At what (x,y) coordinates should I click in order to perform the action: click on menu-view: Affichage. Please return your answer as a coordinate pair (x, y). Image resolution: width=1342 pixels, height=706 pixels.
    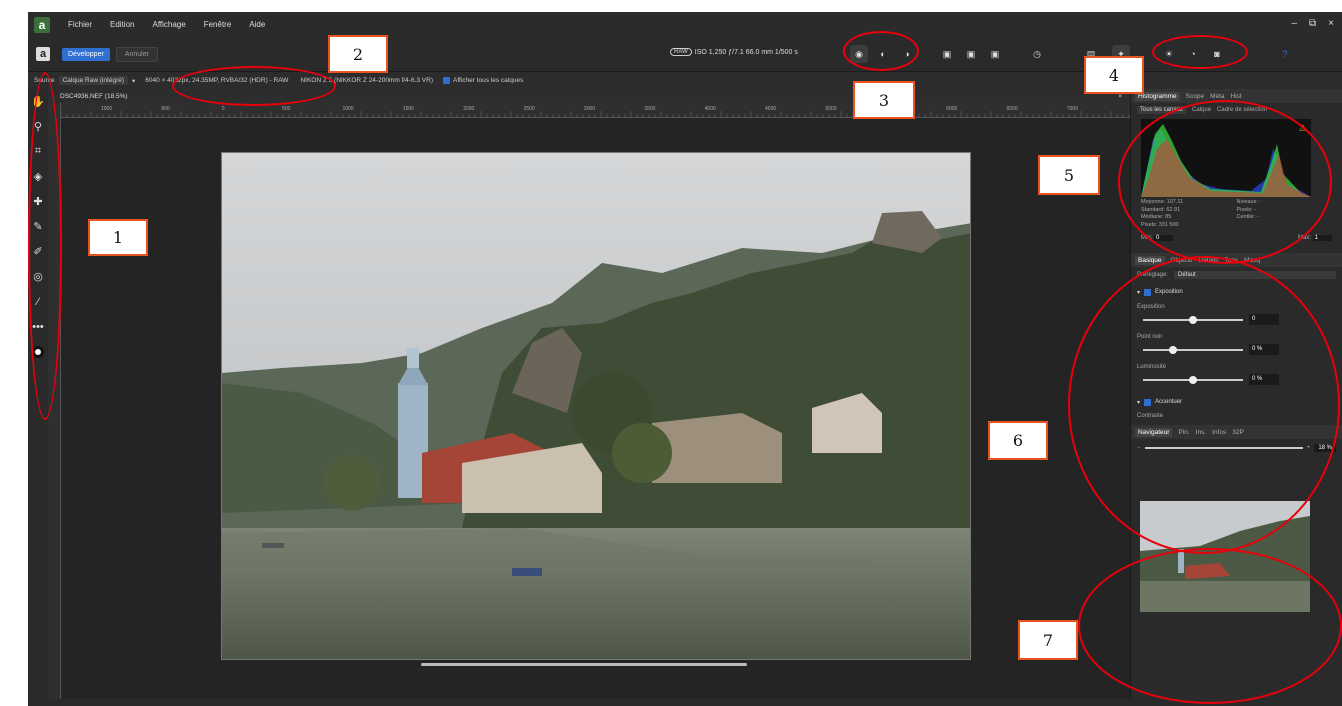
    Looking at the image, I should click on (168, 24).